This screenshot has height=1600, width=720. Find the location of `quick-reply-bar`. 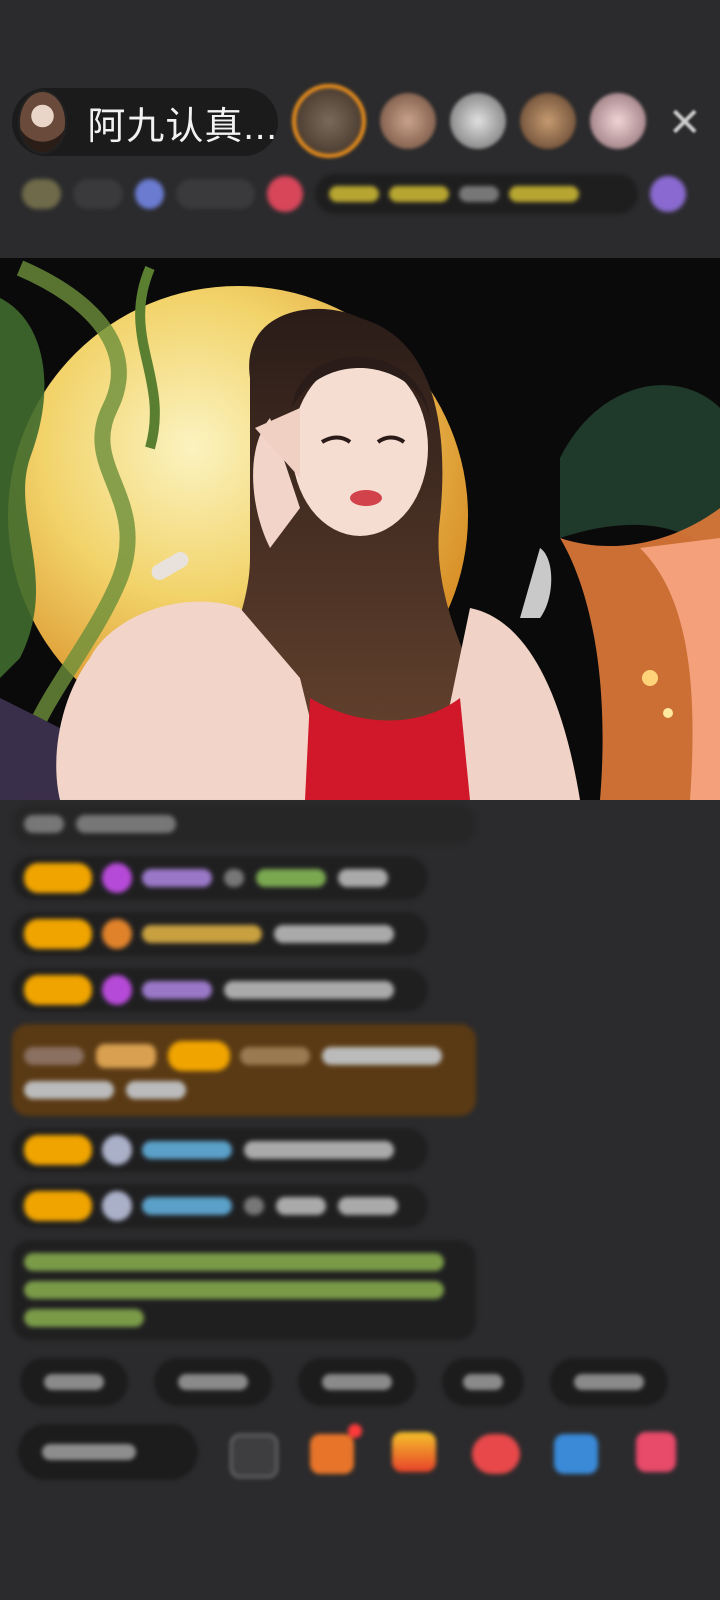

quick-reply-bar is located at coordinates (344, 1382).